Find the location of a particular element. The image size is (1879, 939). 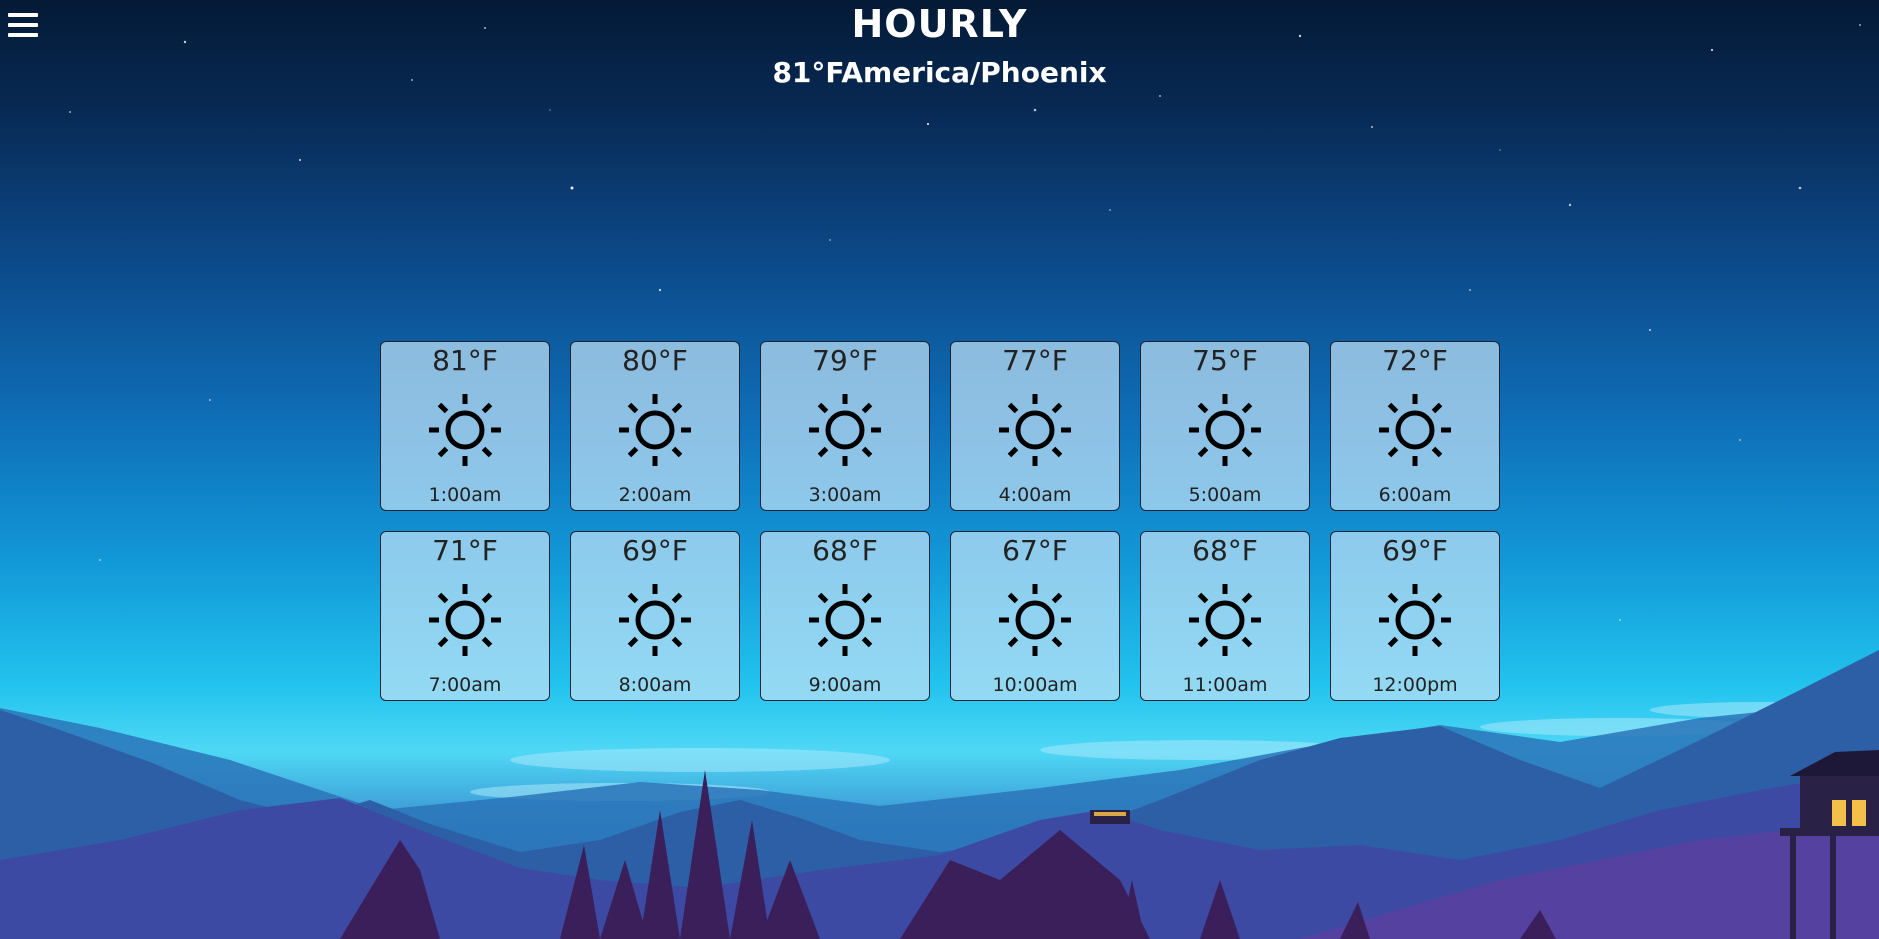

hour-card: 68°F 11:00am is located at coordinates (1225, 616).